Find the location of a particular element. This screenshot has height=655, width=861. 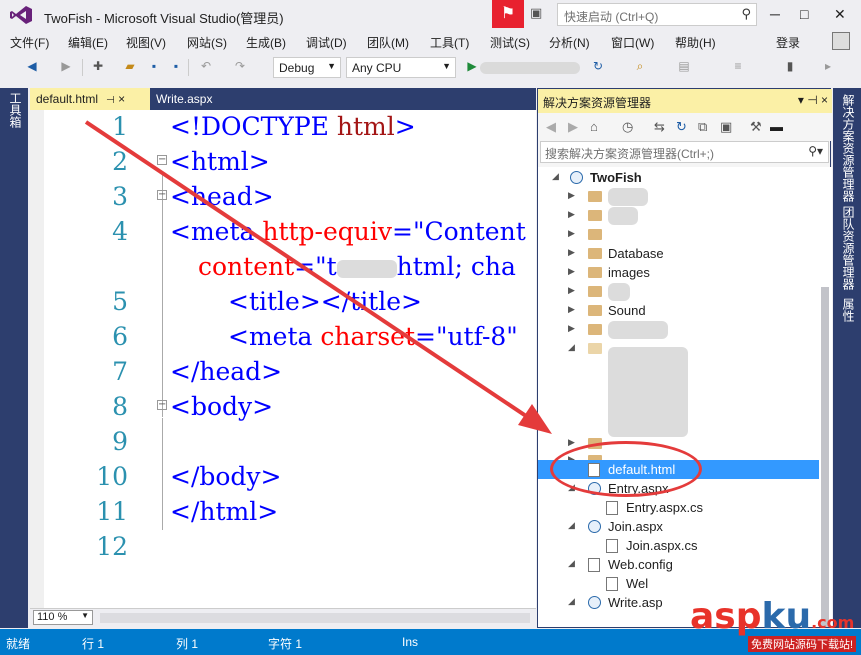

zoom-select: 110 % ▼ is located at coordinates (63, 617).